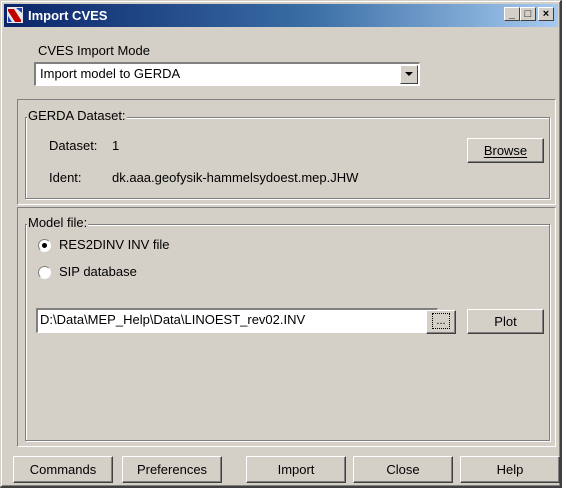  I want to click on radio-sip-label: SIP database, so click(98, 271).